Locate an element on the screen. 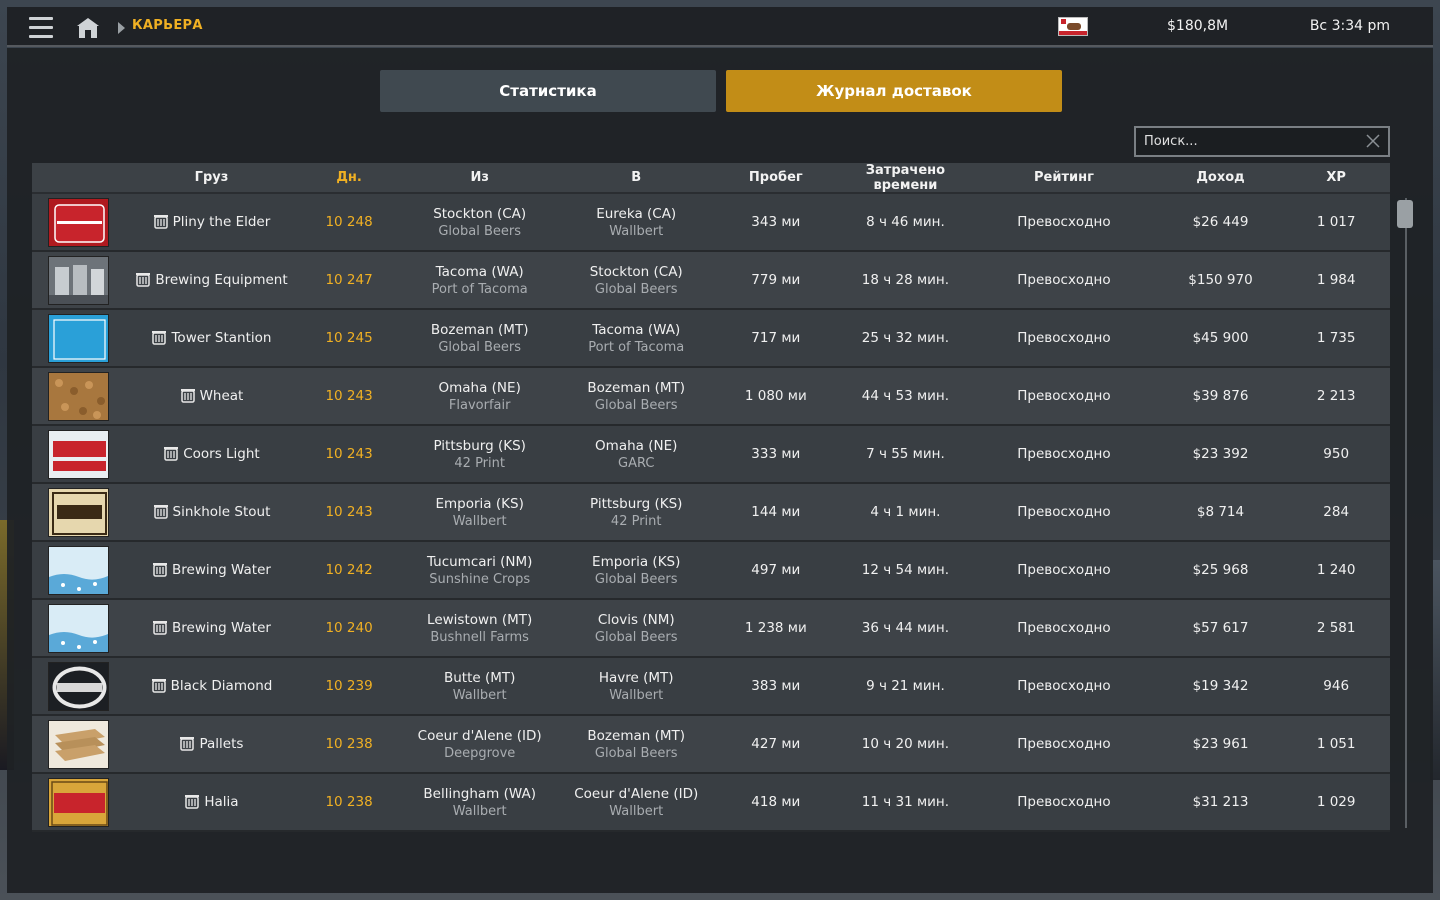 Image resolution: width=1440 pixels, height=900 pixels. to-cell: Bozeman (MT) Global Beers is located at coordinates (636, 396).